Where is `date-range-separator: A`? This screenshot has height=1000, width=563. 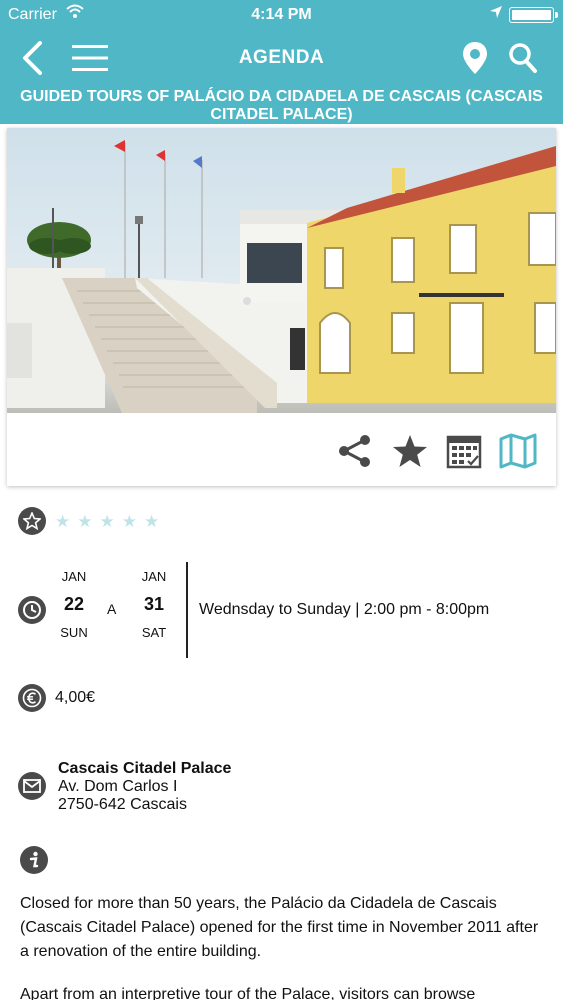
date-range-separator: A is located at coordinates (112, 609).